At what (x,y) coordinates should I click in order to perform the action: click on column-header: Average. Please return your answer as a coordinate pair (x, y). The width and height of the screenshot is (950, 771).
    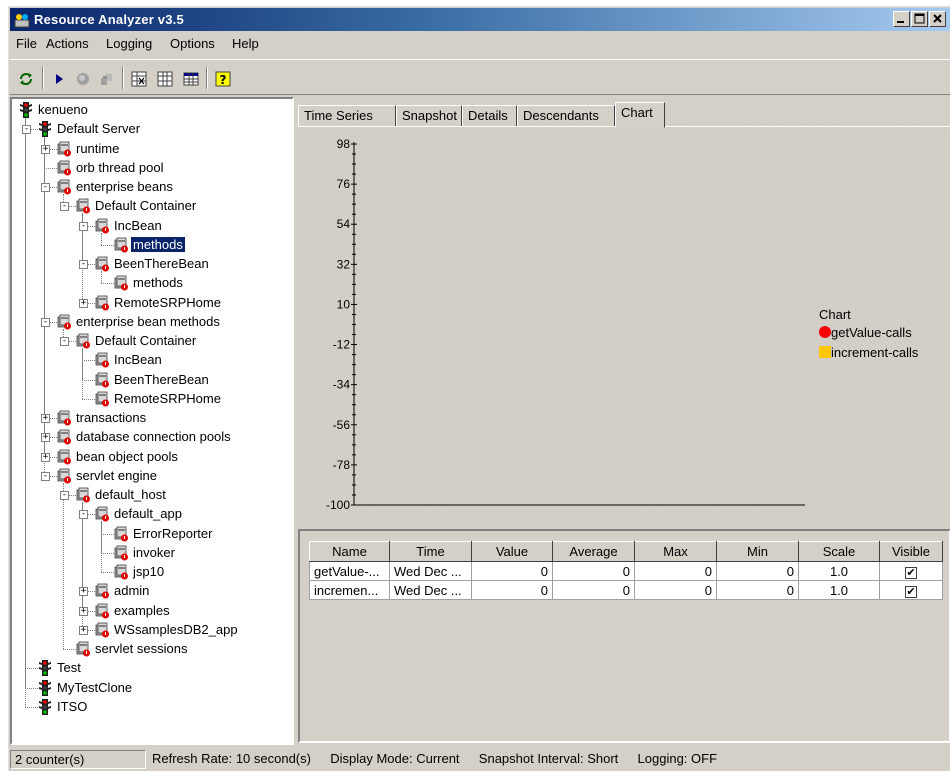
    Looking at the image, I should click on (593, 551).